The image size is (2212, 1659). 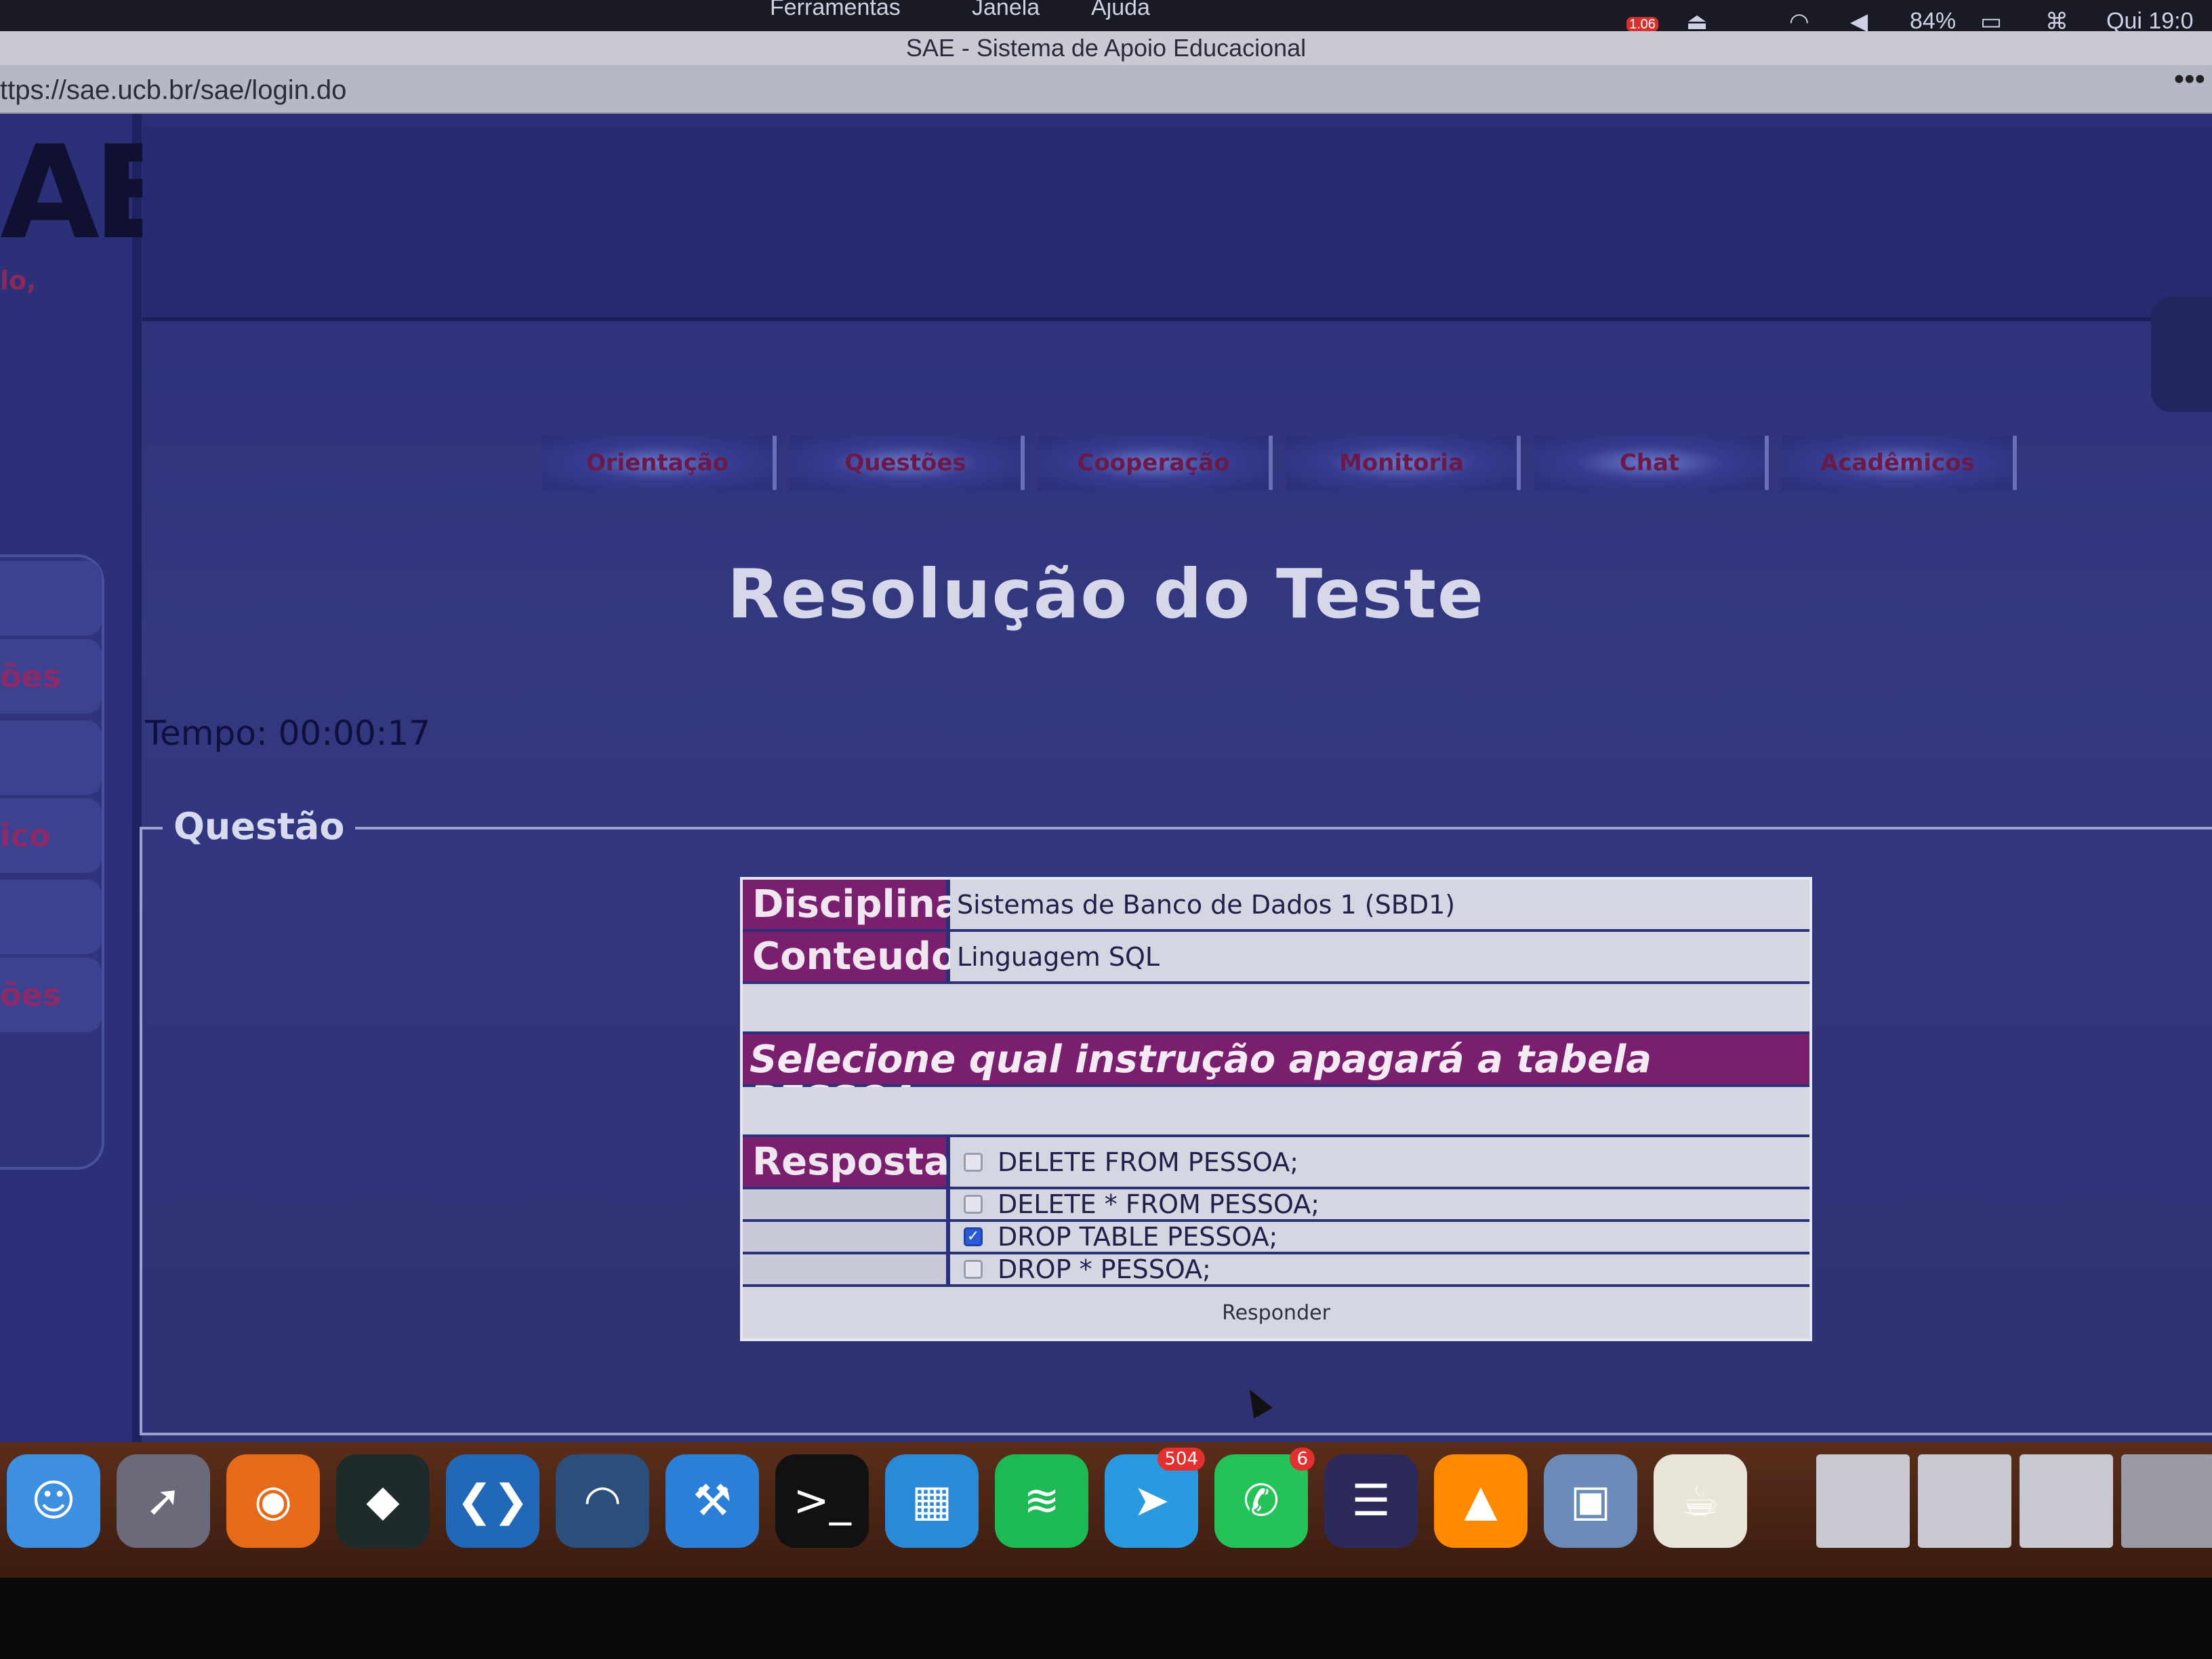 I want to click on notification-badge: 504, so click(x=1181, y=1459).